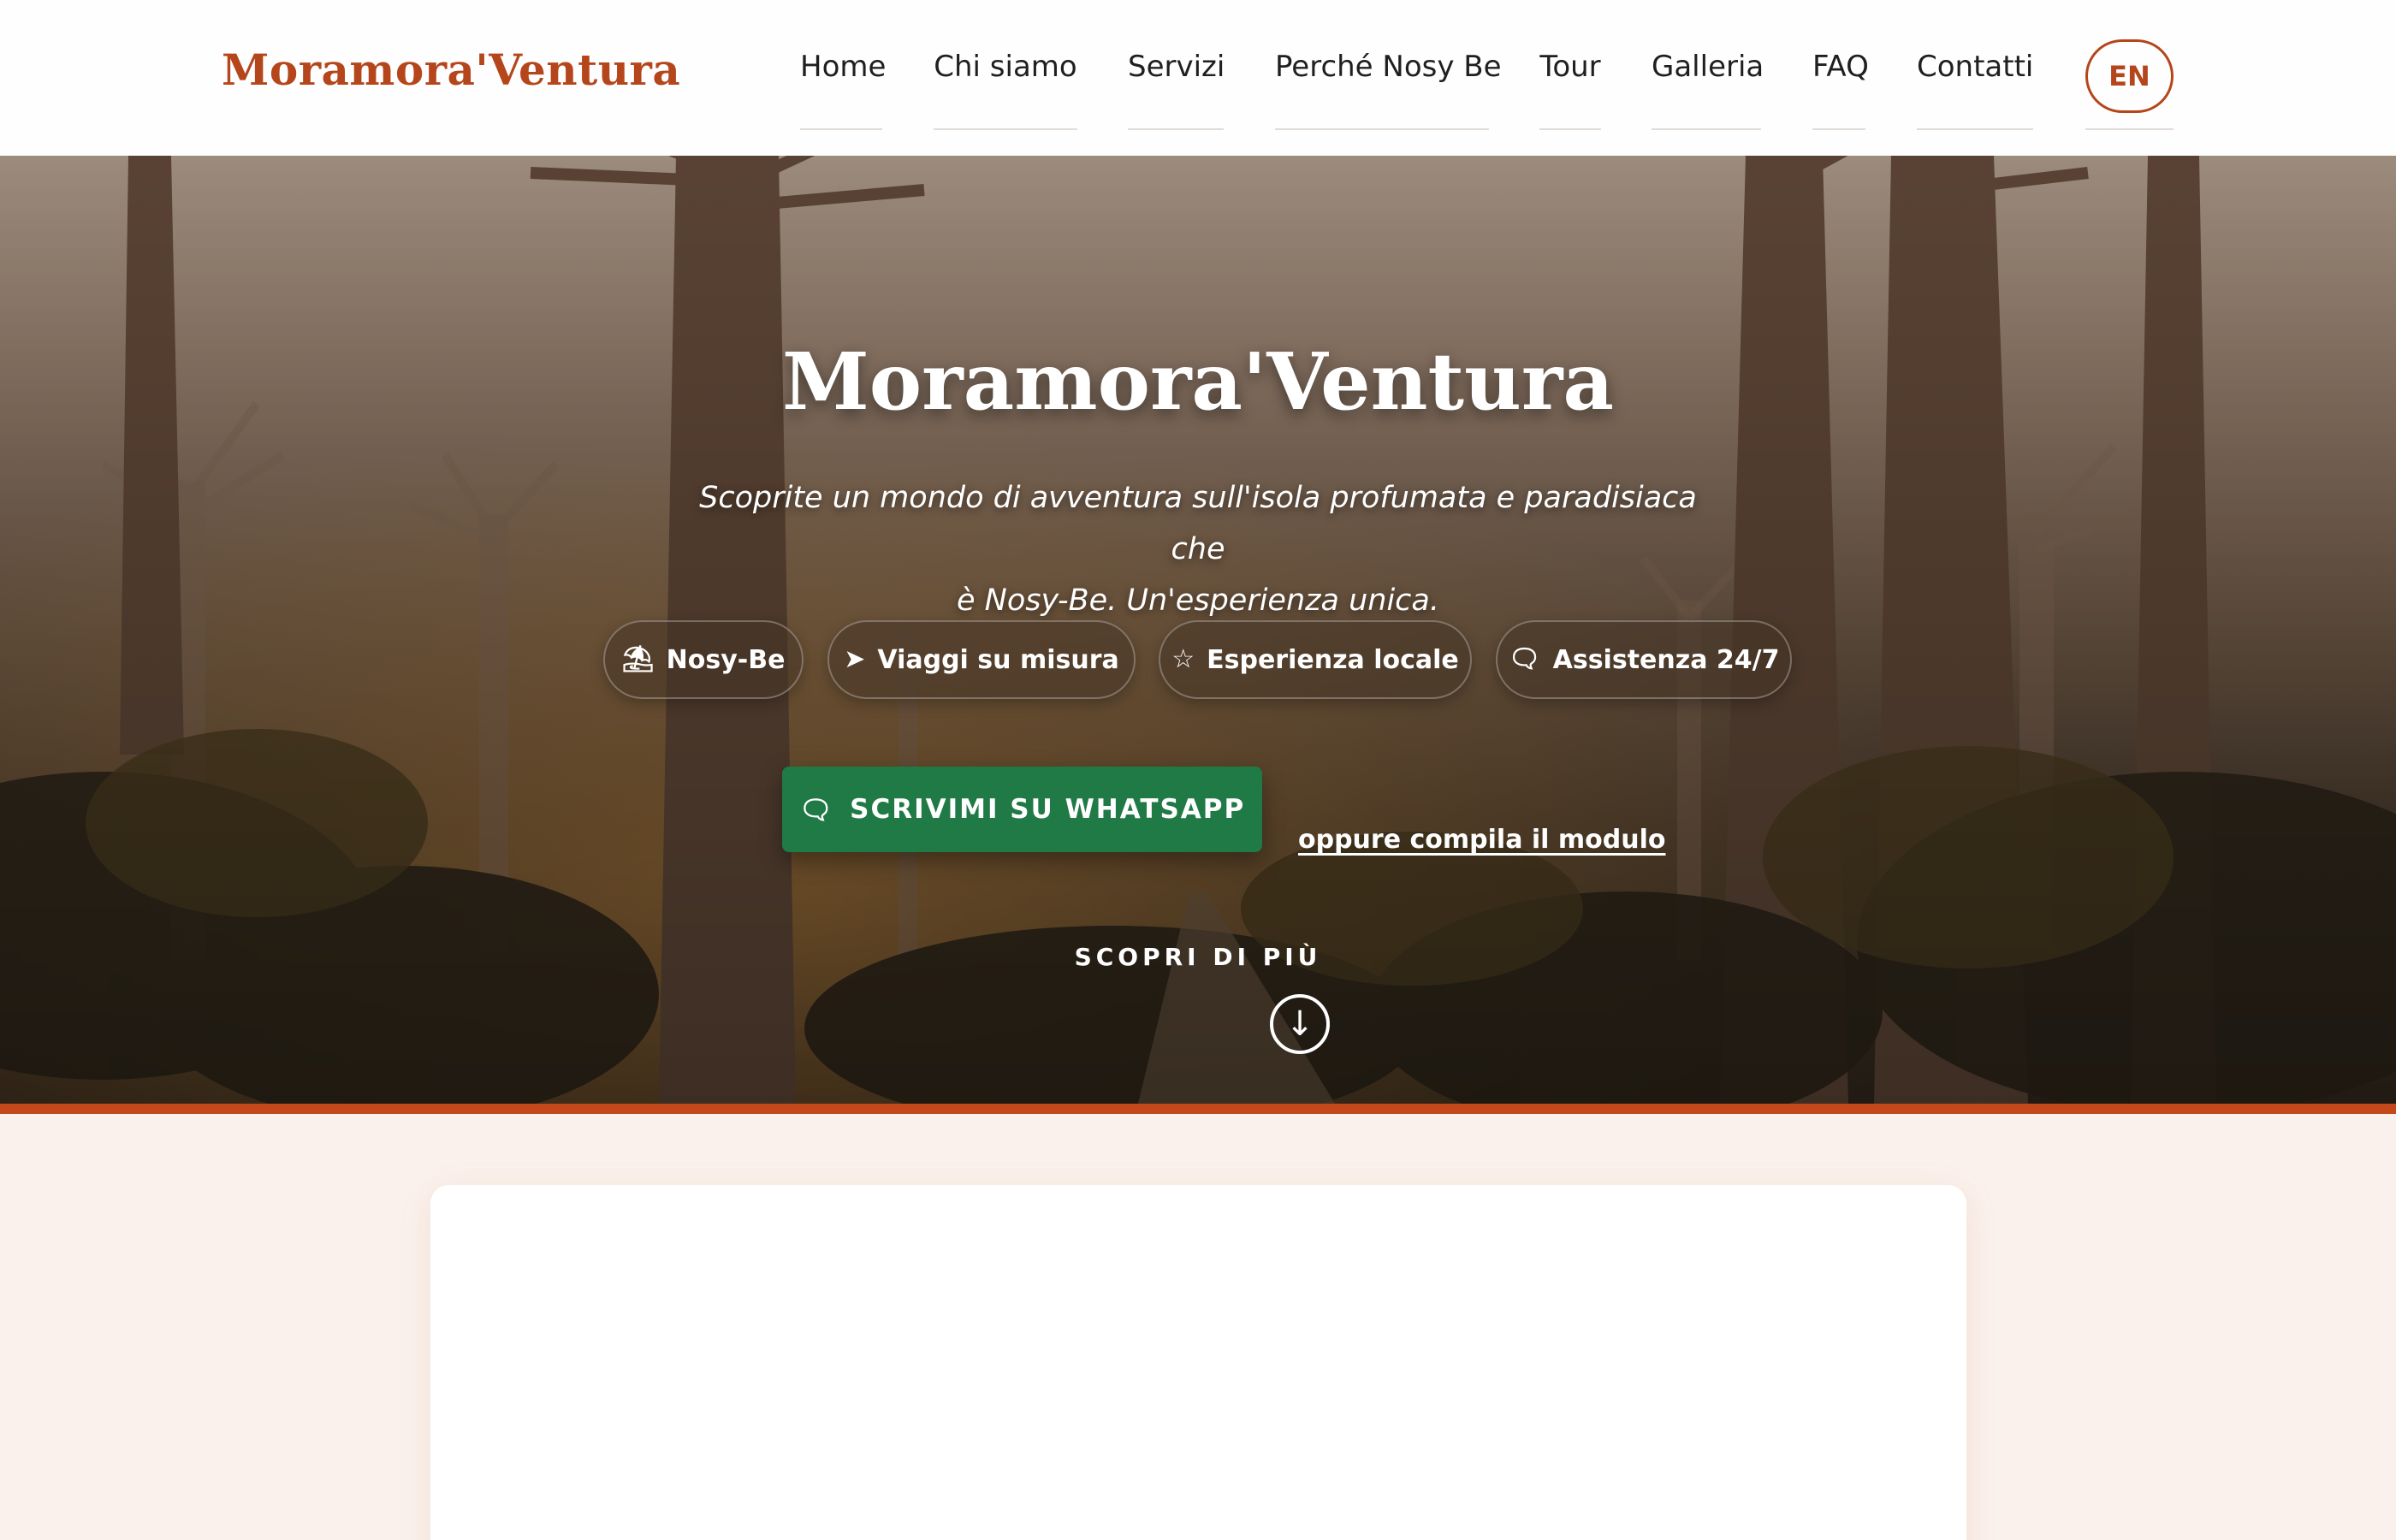  What do you see at coordinates (1183, 659) in the screenshot?
I see `star-icon: ☆` at bounding box center [1183, 659].